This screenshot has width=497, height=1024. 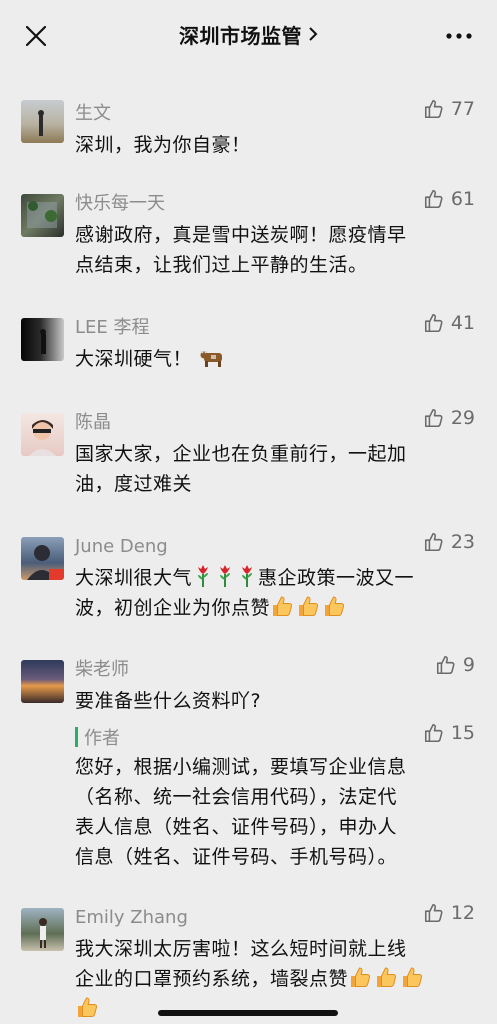 I want to click on commenter-name: 柴老师, so click(x=102, y=669).